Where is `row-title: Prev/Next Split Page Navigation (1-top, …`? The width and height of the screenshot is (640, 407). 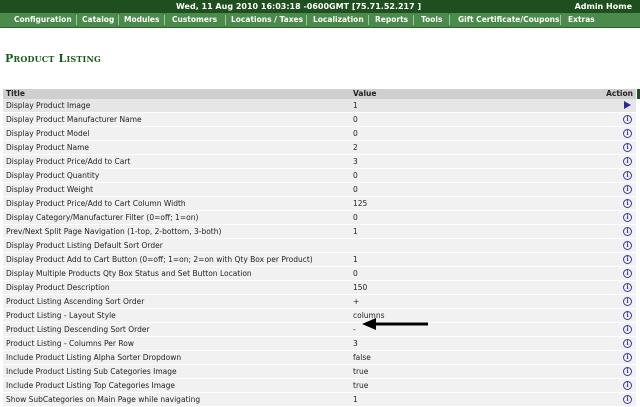
row-title: Prev/Next Split Page Navigation (1-top, … is located at coordinates (114, 231).